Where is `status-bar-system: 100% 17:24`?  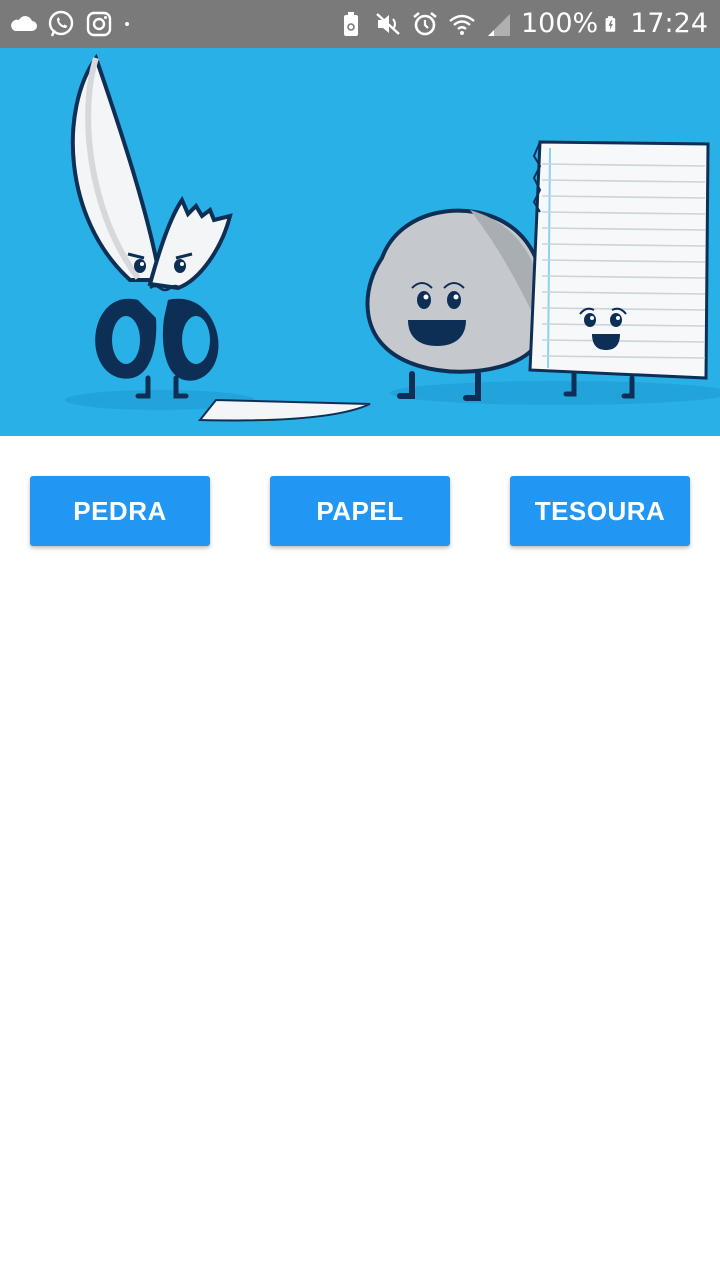 status-bar-system: 100% 17:24 is located at coordinates (522, 24).